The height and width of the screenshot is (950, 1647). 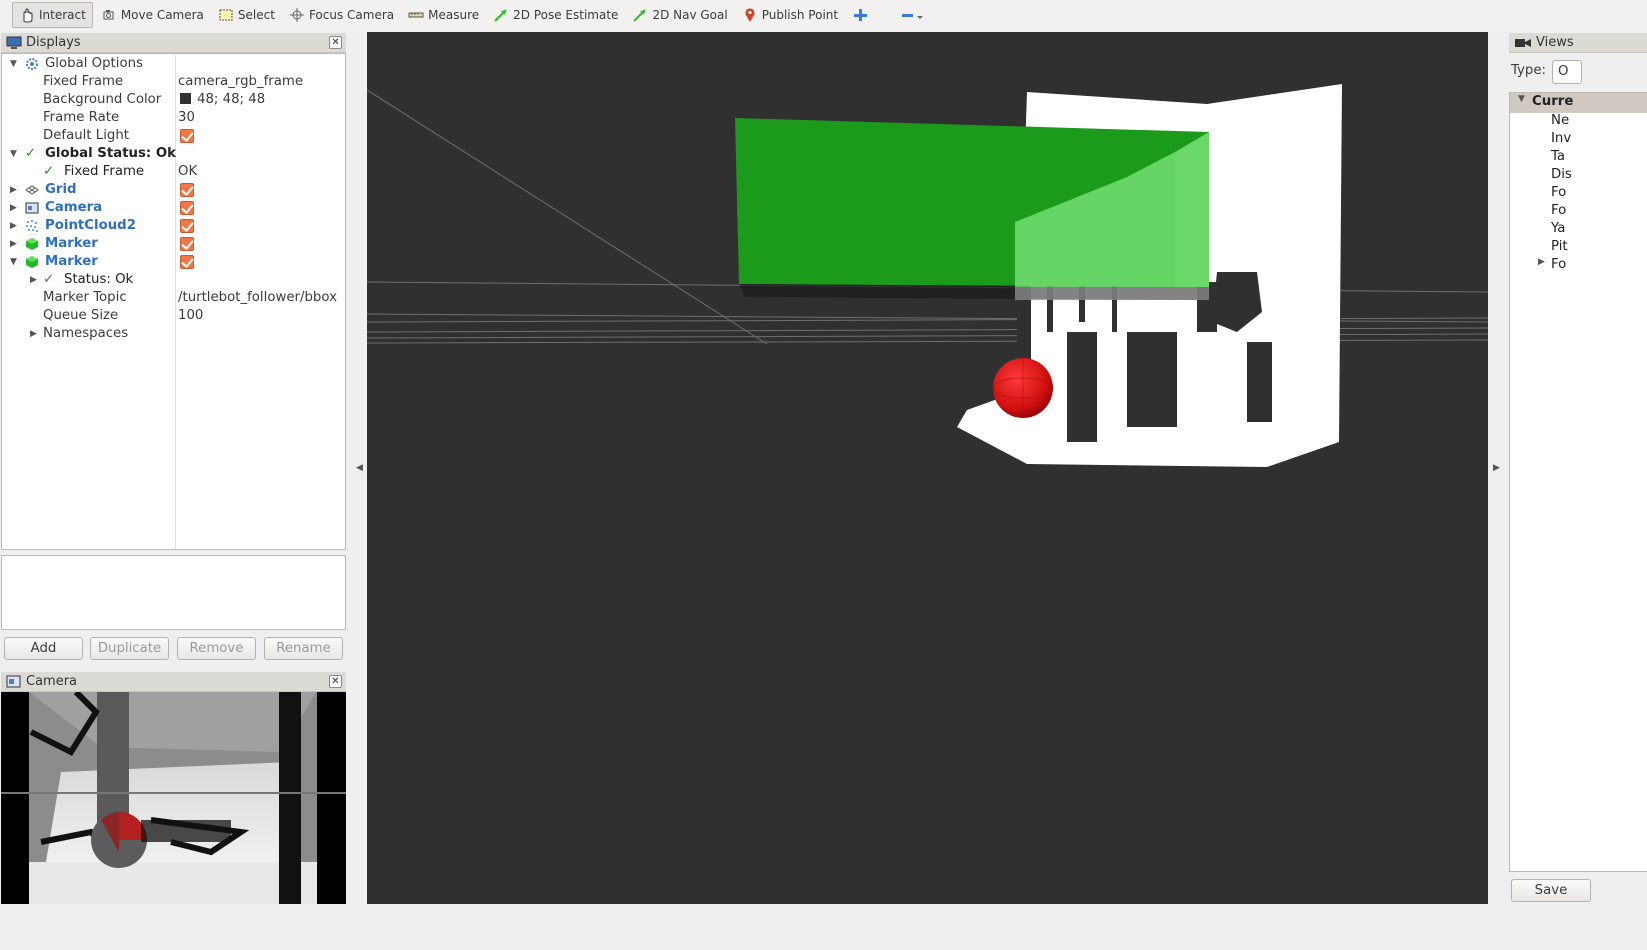 What do you see at coordinates (188, 171) in the screenshot?
I see `fixed-frame-status-value: OK` at bounding box center [188, 171].